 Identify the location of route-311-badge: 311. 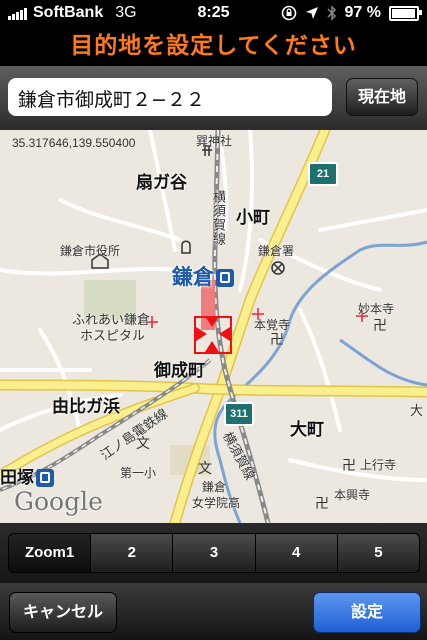
(239, 414).